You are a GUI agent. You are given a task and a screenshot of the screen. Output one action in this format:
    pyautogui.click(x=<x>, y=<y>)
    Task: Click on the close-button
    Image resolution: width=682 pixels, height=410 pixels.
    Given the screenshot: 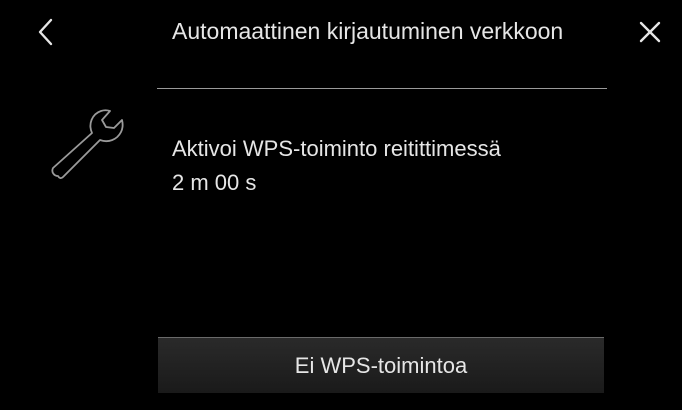 What is the action you would take?
    pyautogui.click(x=650, y=32)
    